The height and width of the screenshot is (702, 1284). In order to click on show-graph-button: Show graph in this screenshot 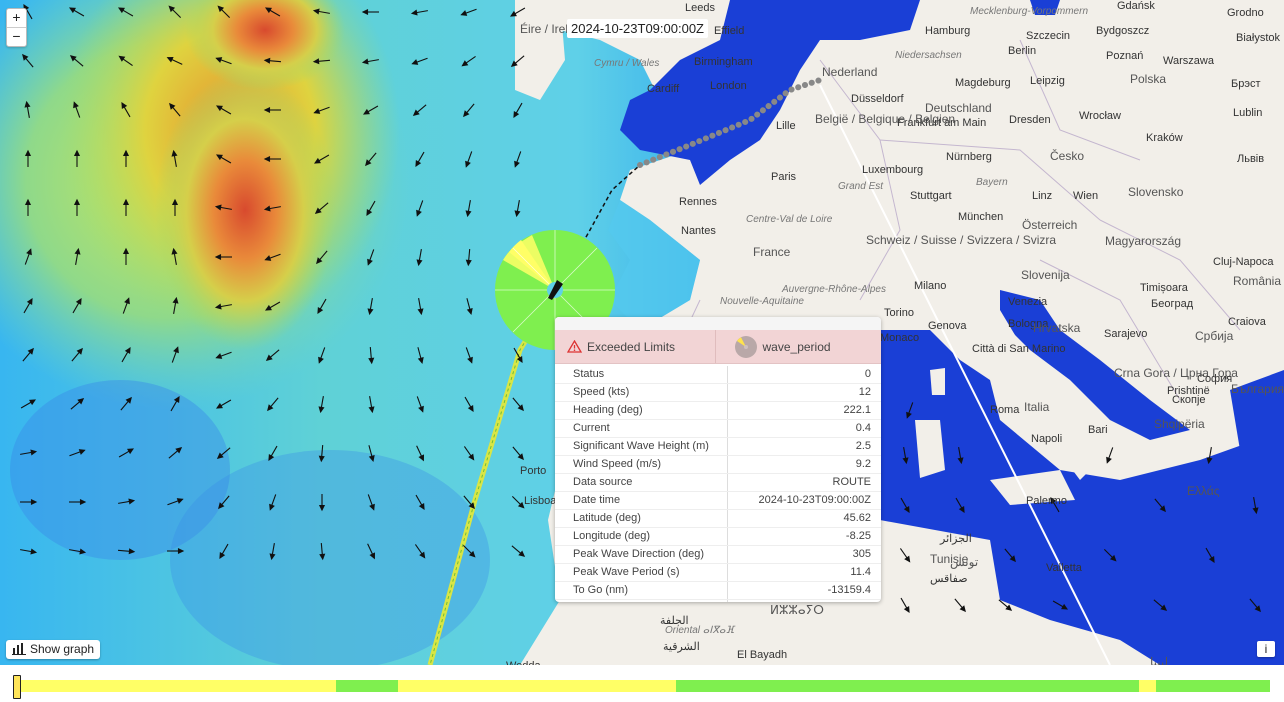, I will do `click(53, 649)`.